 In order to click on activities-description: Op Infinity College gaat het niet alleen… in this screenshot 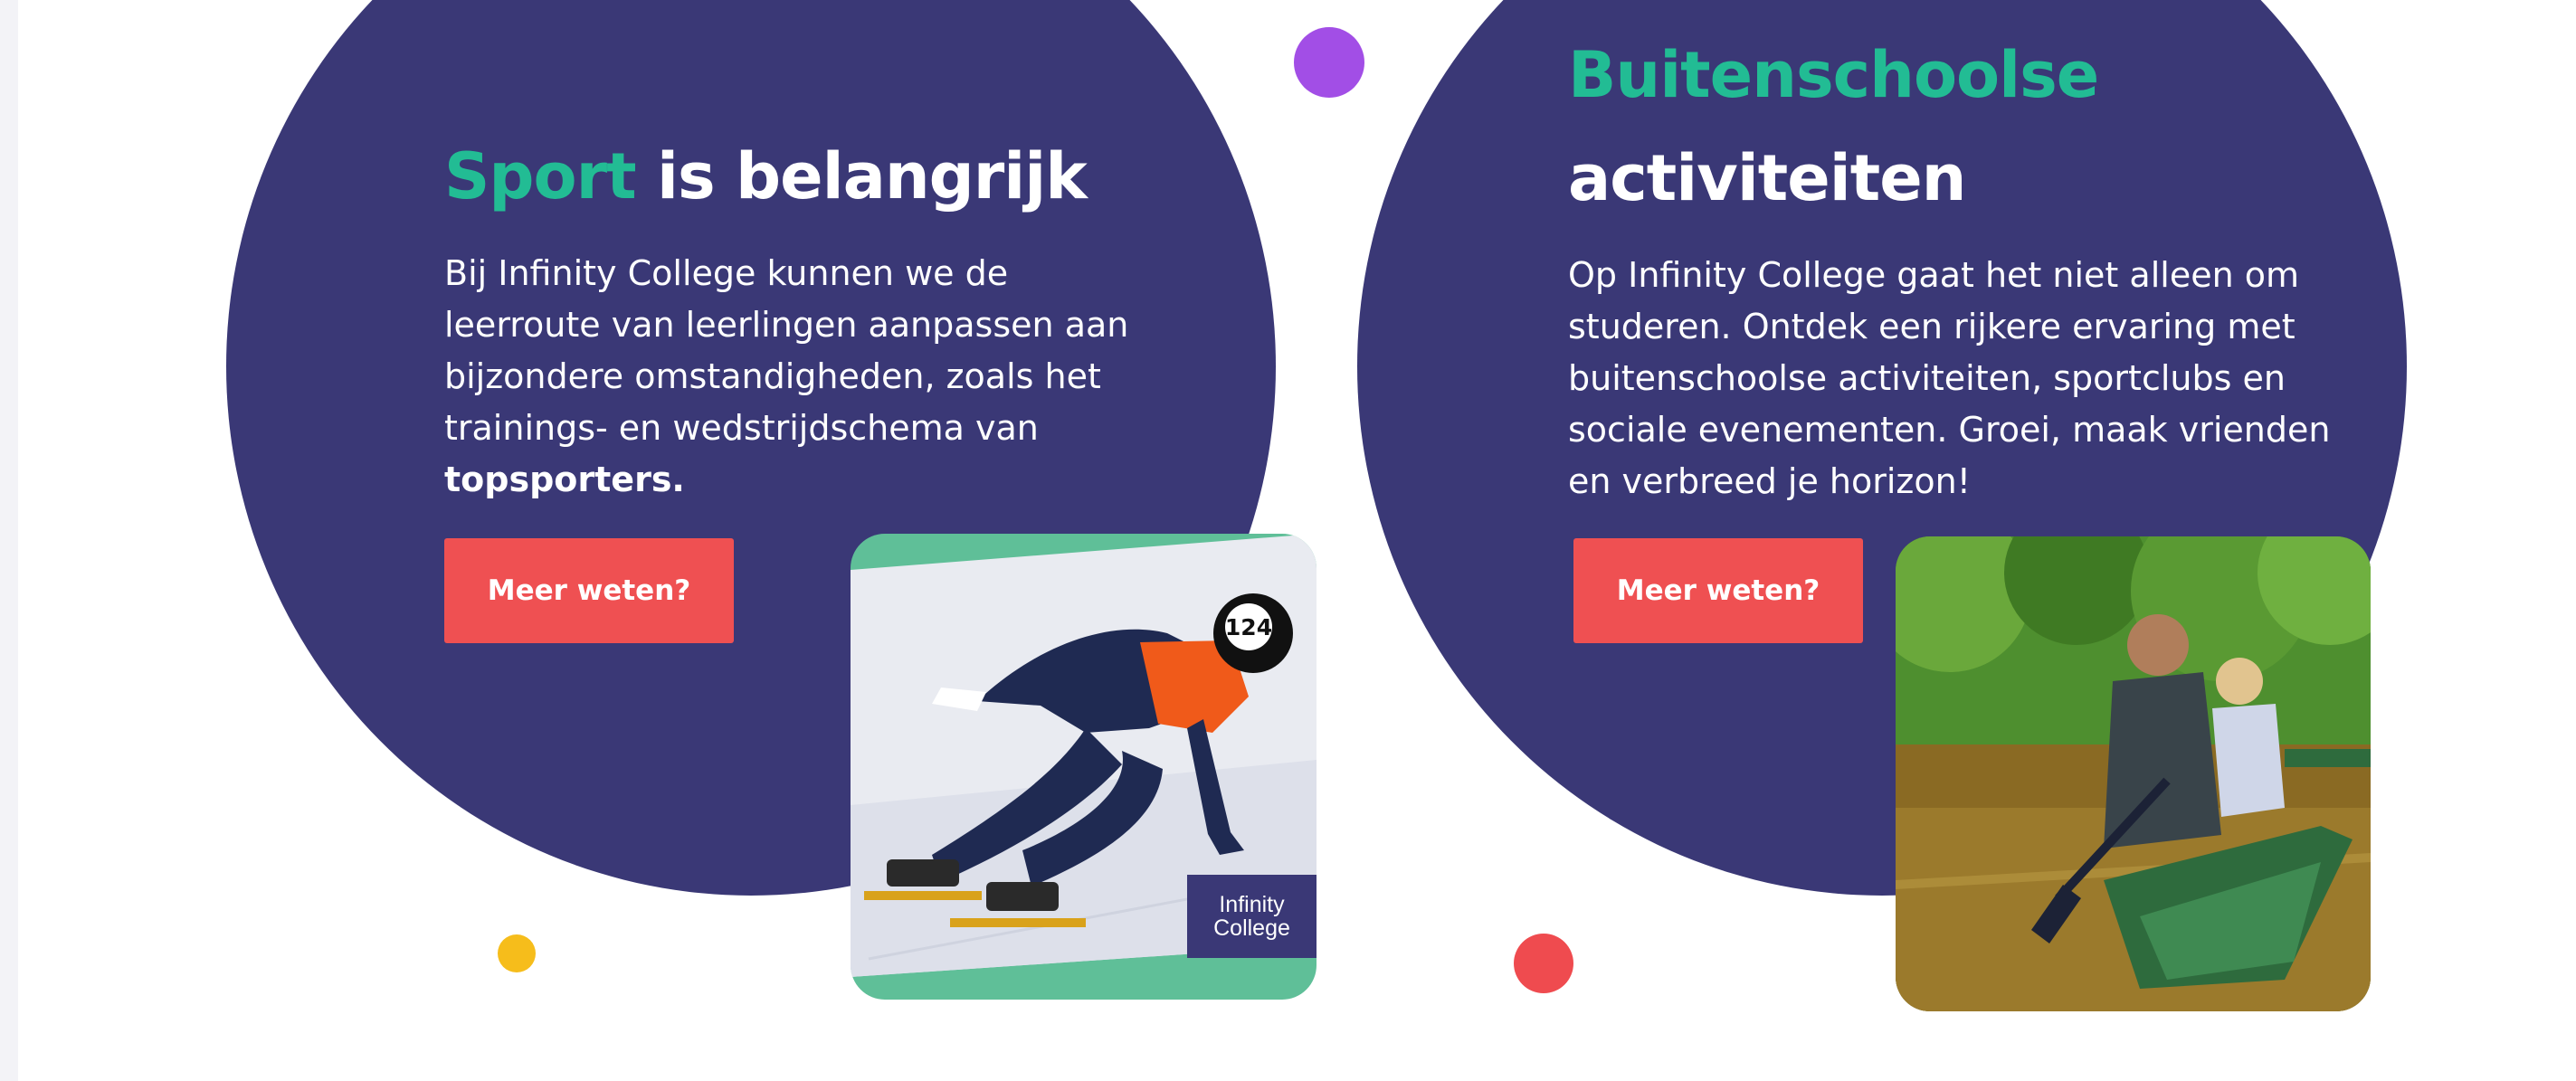, I will do `click(1949, 378)`.